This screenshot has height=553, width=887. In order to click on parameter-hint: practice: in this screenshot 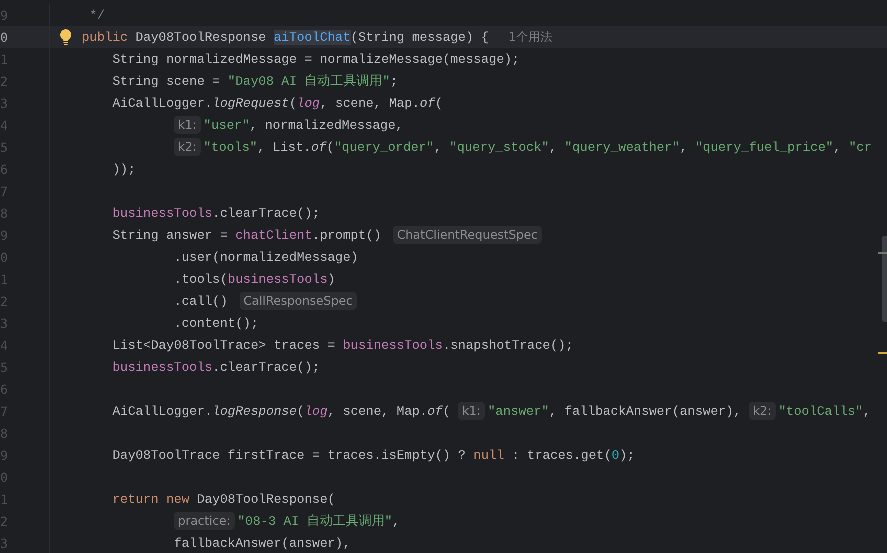, I will do `click(204, 521)`.